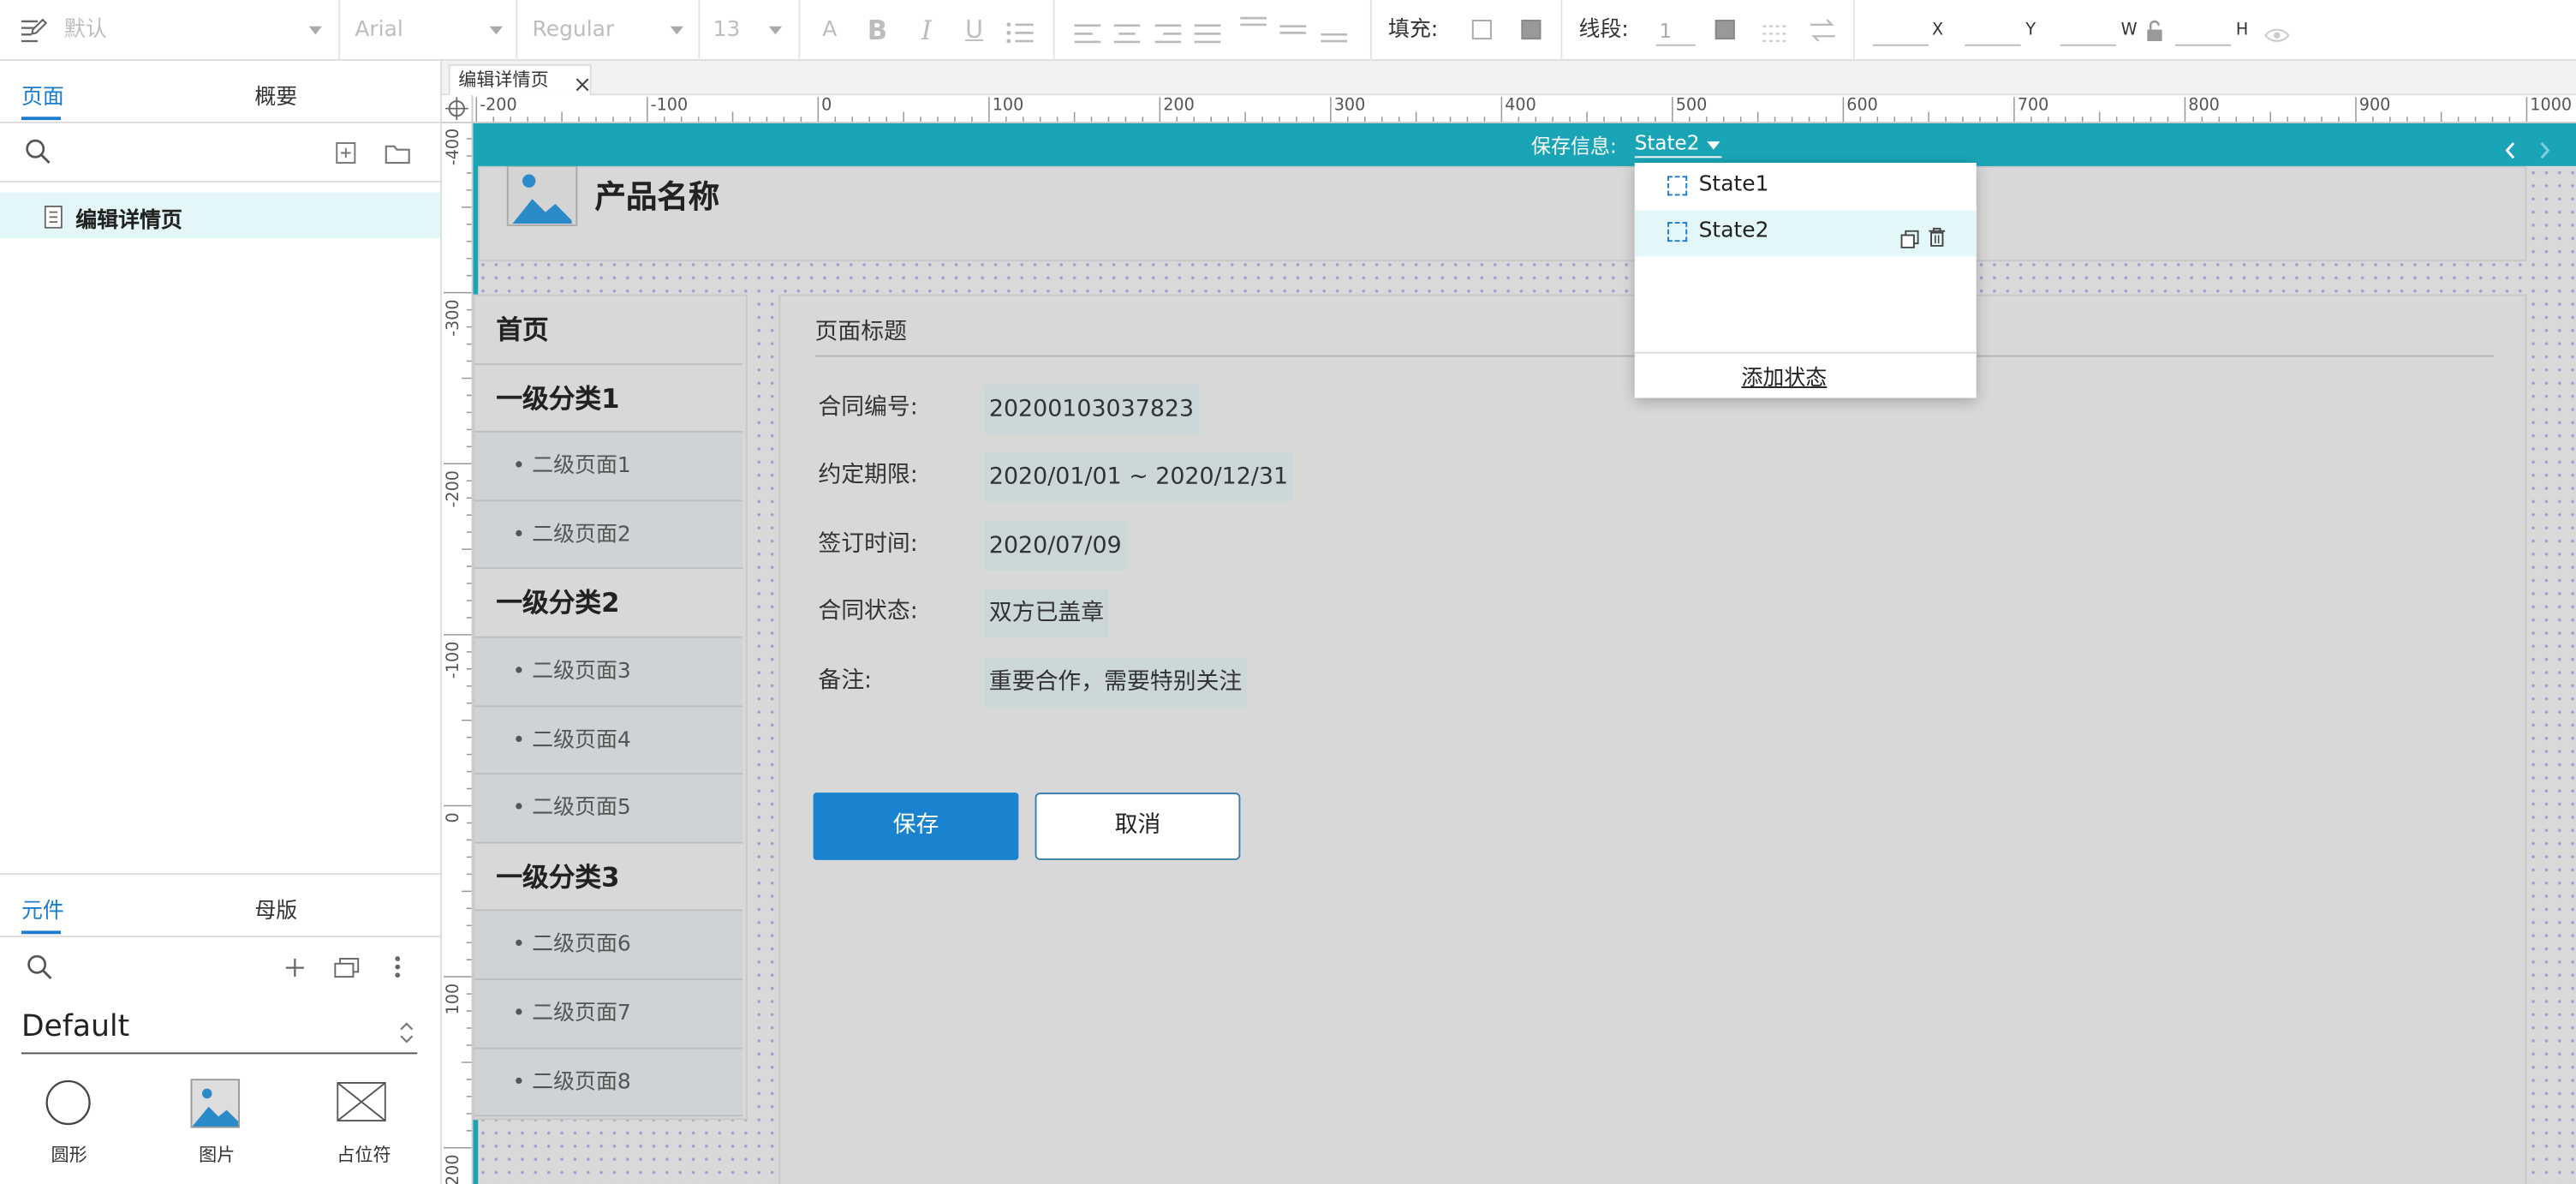 The image size is (2576, 1184). What do you see at coordinates (609, 536) in the screenshot?
I see `nav-subpage: • 二级页面2` at bounding box center [609, 536].